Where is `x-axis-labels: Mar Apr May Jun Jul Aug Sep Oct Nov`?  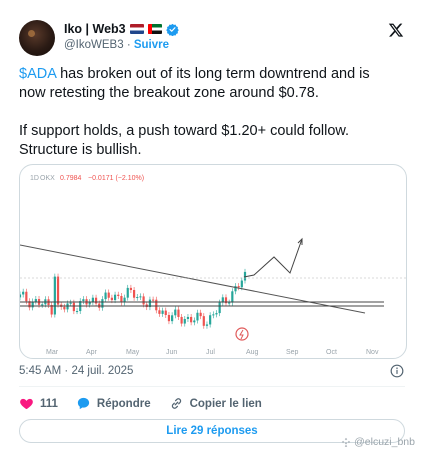
x-axis-labels: Mar Apr May Jun Jul Aug Sep Oct Nov is located at coordinates (212, 352).